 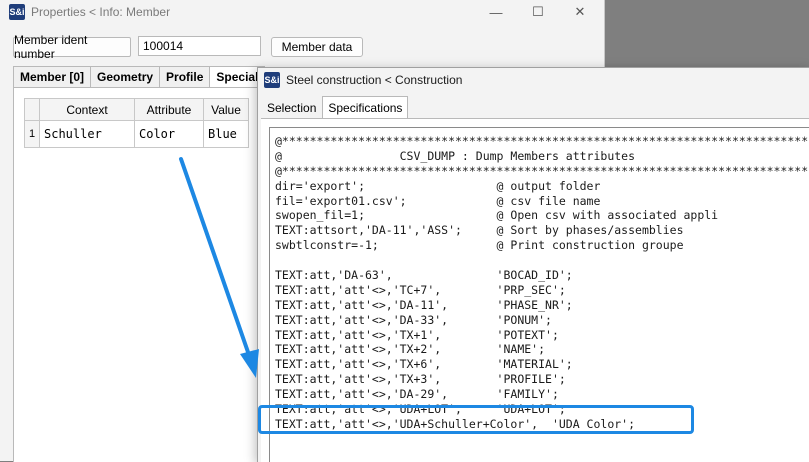 What do you see at coordinates (420, 379) in the screenshot?
I see `code-line: TEXT:att,'att'<>,'TX+3', 'PROFILE';` at bounding box center [420, 379].